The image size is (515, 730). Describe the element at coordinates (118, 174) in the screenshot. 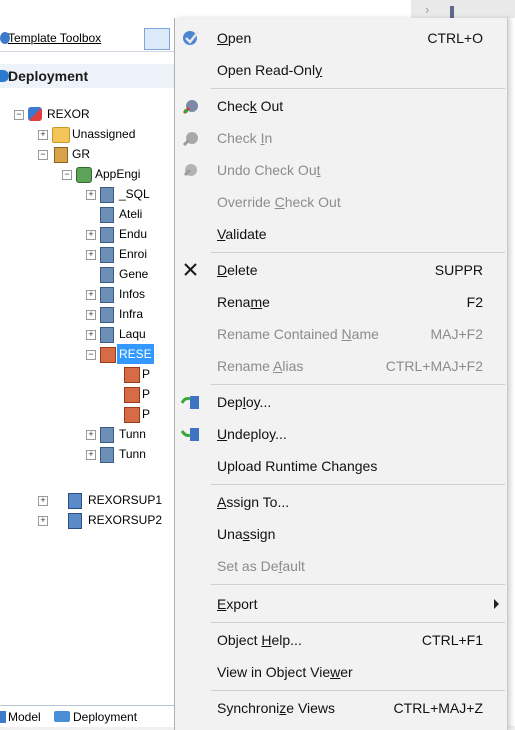

I see `tree-node-appengine: − AppEngi` at that location.